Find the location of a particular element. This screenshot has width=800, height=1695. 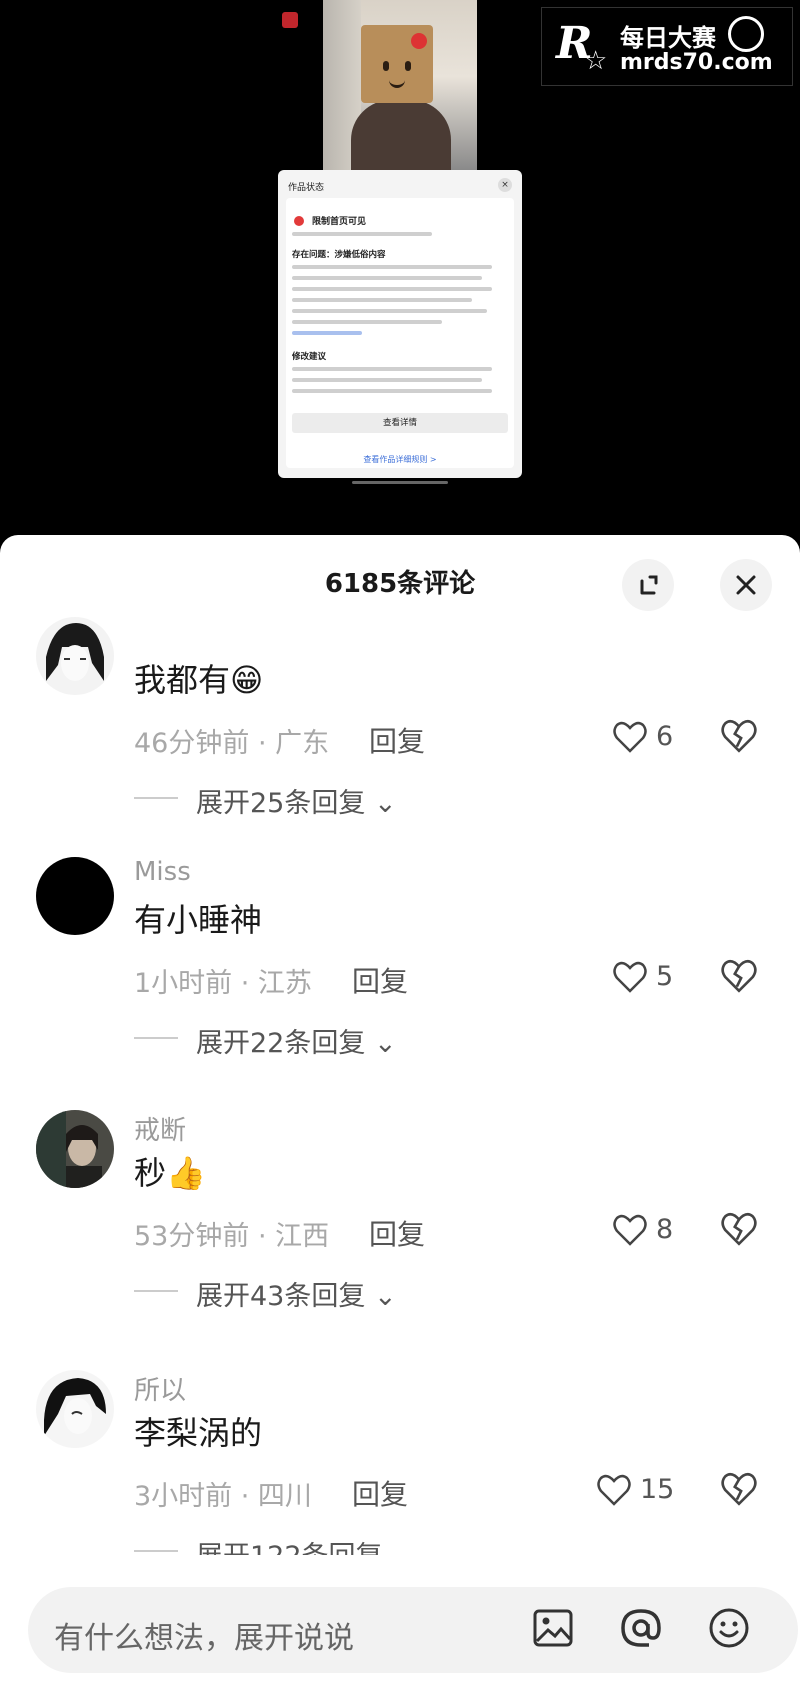

like-count: 5 is located at coordinates (665, 976).